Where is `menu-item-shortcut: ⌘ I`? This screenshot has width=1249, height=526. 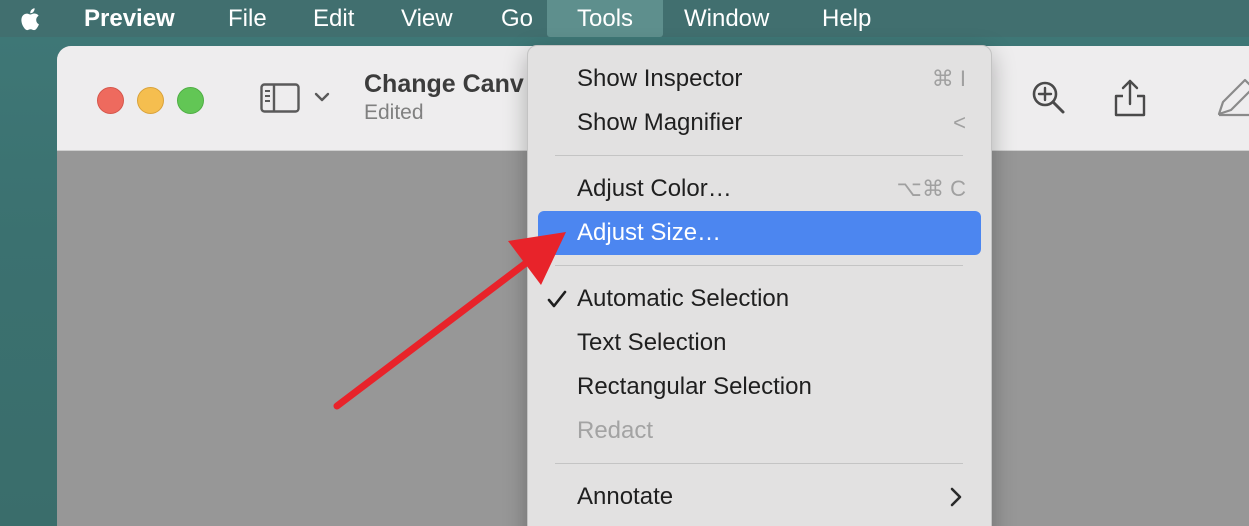 menu-item-shortcut: ⌘ I is located at coordinates (948, 78).